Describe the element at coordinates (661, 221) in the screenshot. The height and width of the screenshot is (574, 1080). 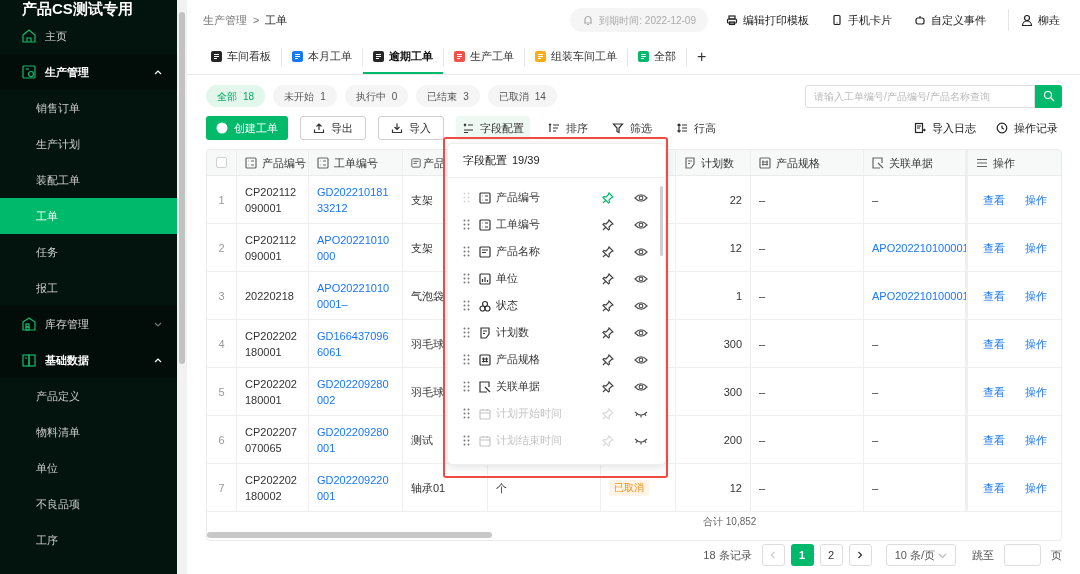
I see `popup-scrollbar-thumb` at that location.